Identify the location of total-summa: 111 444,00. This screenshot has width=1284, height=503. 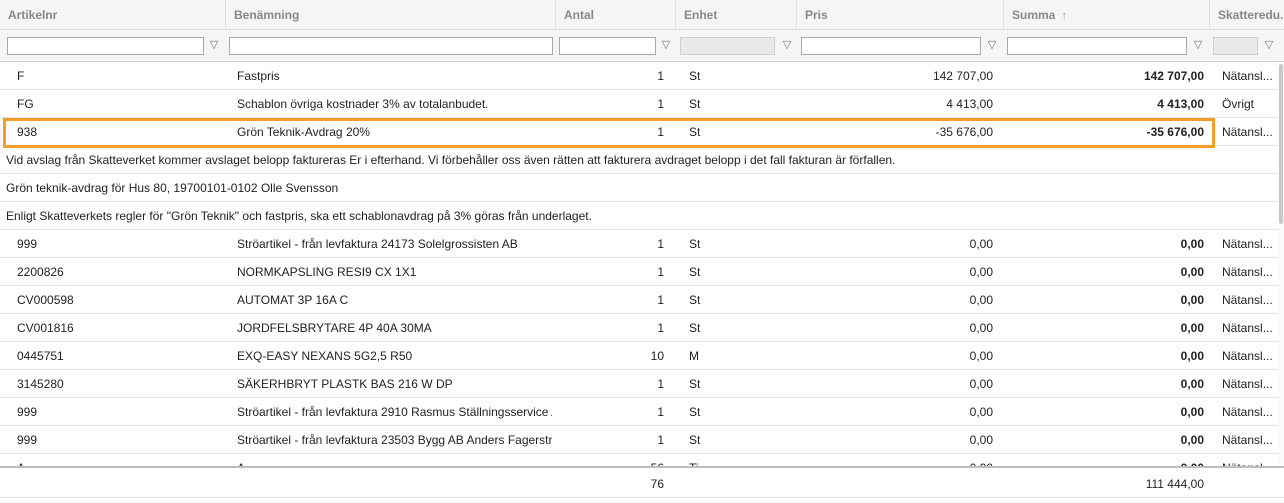
(1174, 484).